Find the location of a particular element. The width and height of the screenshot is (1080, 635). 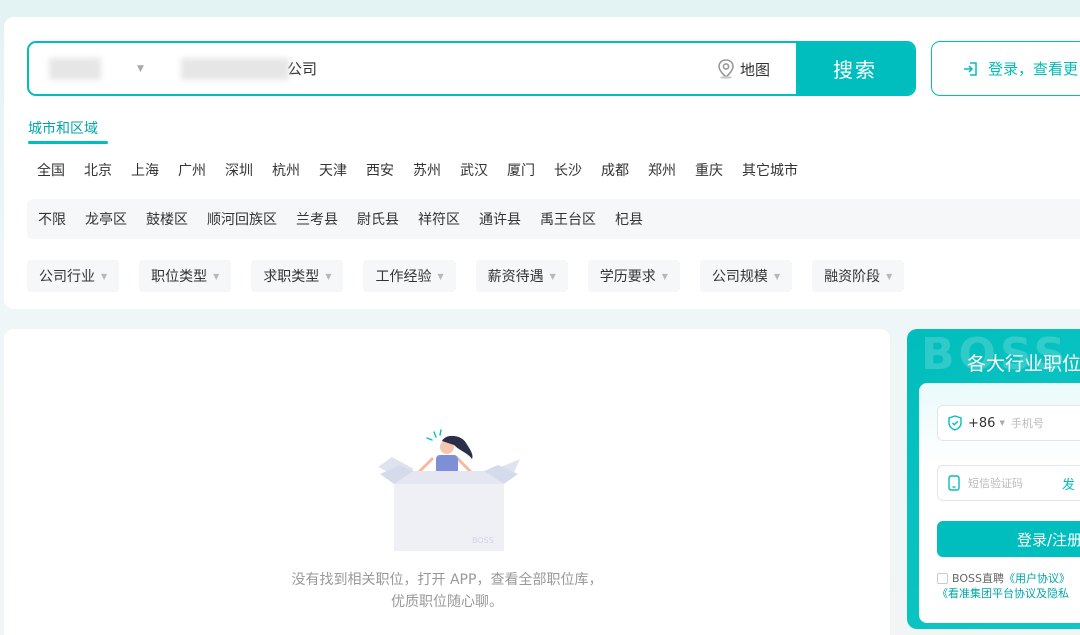

login-icon is located at coordinates (970, 68).